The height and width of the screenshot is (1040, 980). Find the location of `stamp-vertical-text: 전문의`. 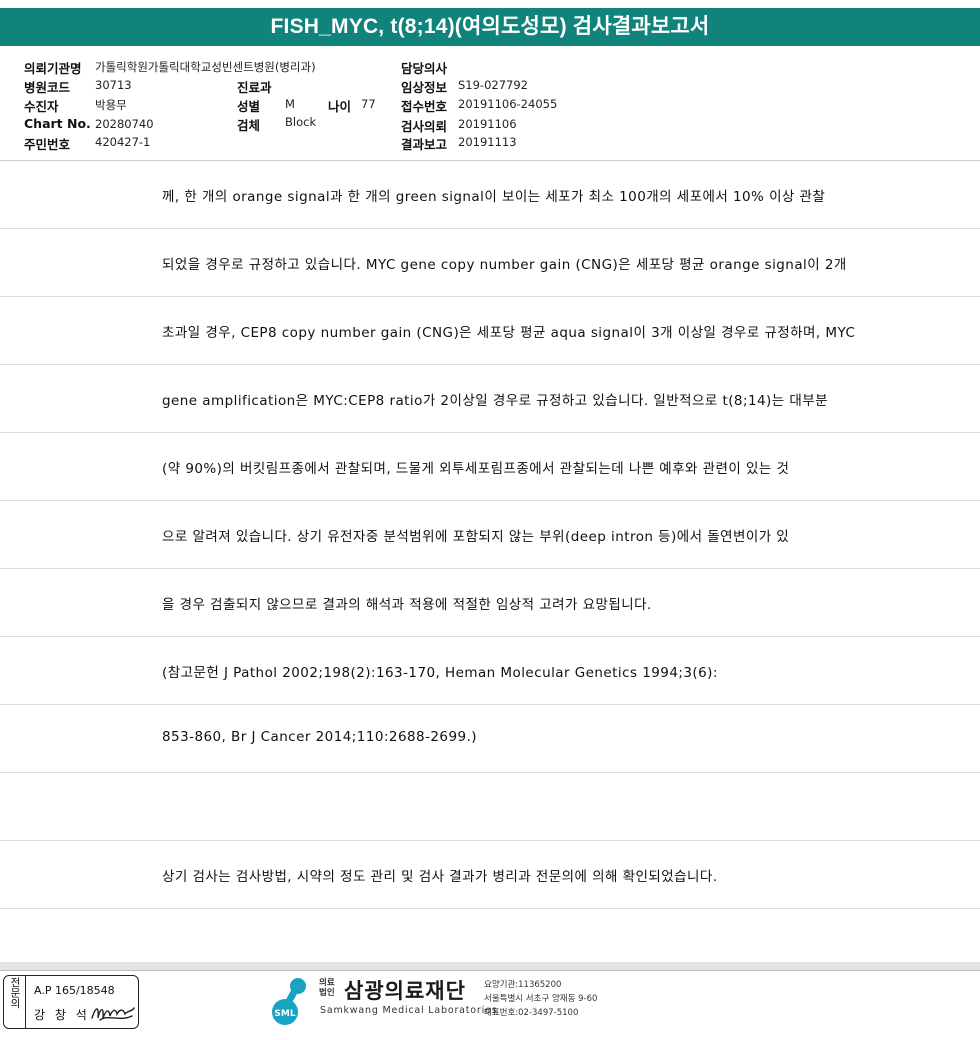

stamp-vertical-text: 전문의 is located at coordinates (15, 993).